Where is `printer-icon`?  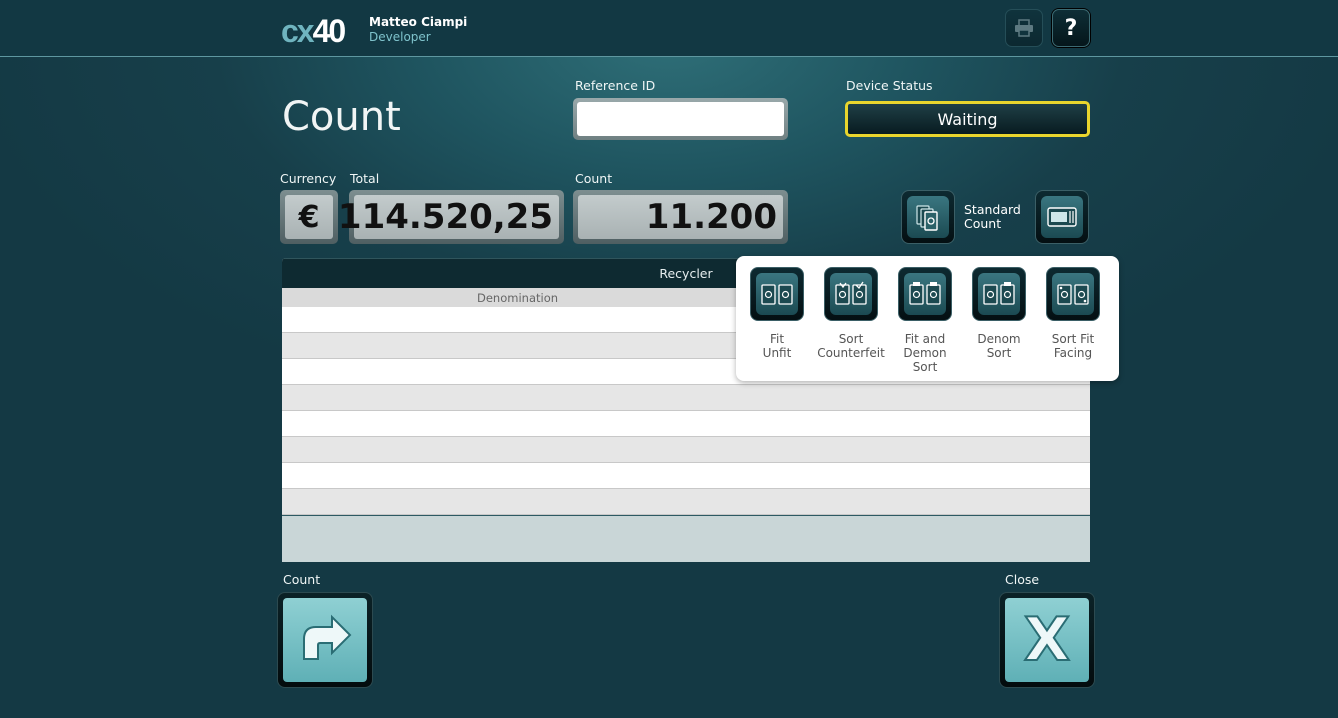
printer-icon is located at coordinates (1024, 28).